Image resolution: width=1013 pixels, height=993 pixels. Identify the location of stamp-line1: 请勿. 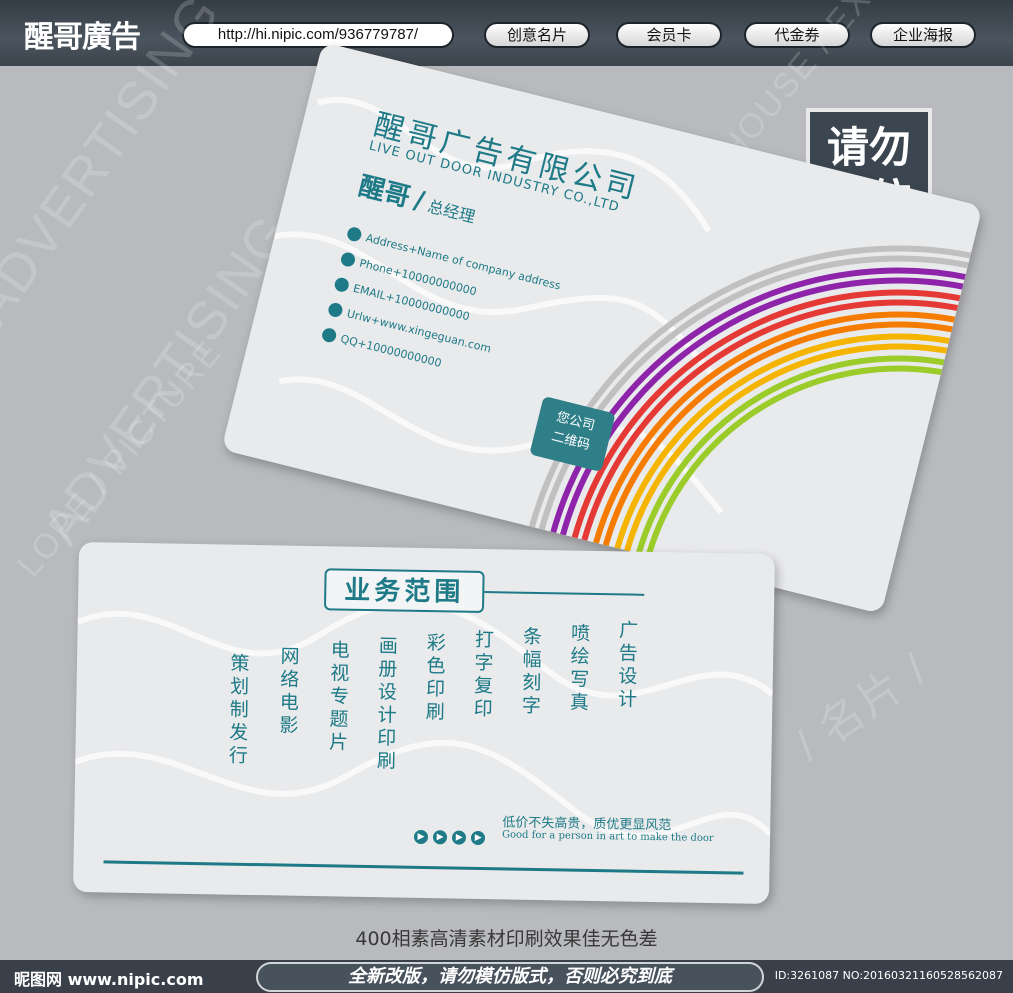
(868, 147).